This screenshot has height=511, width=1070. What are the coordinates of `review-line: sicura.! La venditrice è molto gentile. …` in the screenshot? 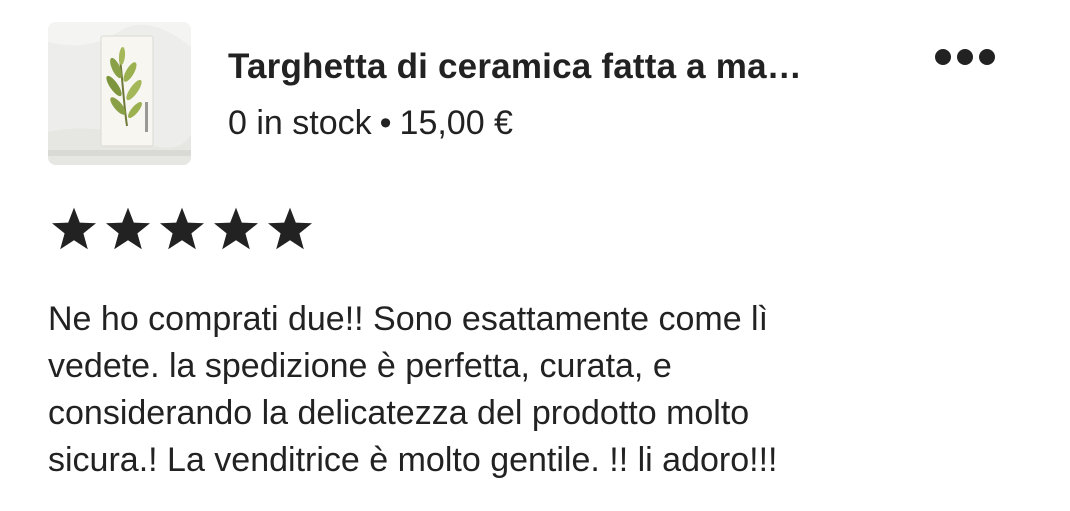 It's located at (413, 460).